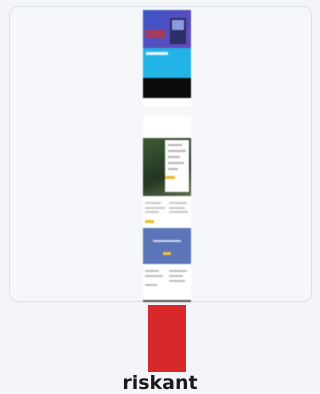 The height and width of the screenshot is (394, 320). What do you see at coordinates (167, 88) in the screenshot?
I see `thumb-dark-section` at bounding box center [167, 88].